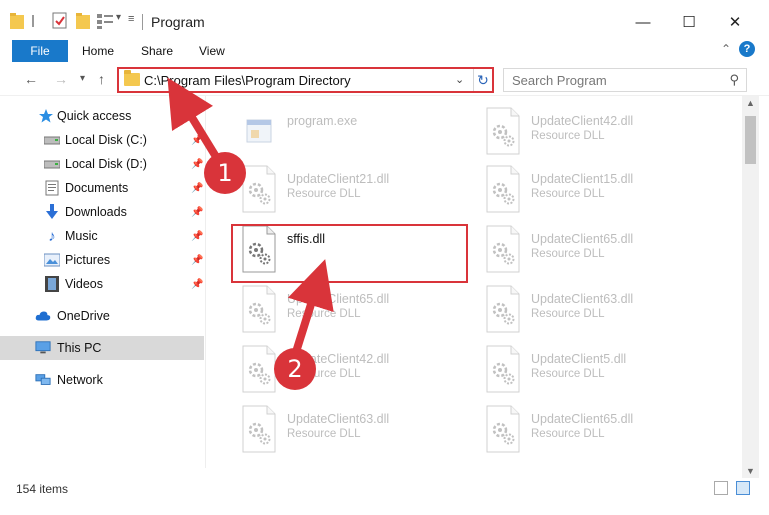 Image resolution: width=769 pixels, height=515 pixels. I want to click on sidebar-item-onedrive: OneDrive, so click(102, 316).